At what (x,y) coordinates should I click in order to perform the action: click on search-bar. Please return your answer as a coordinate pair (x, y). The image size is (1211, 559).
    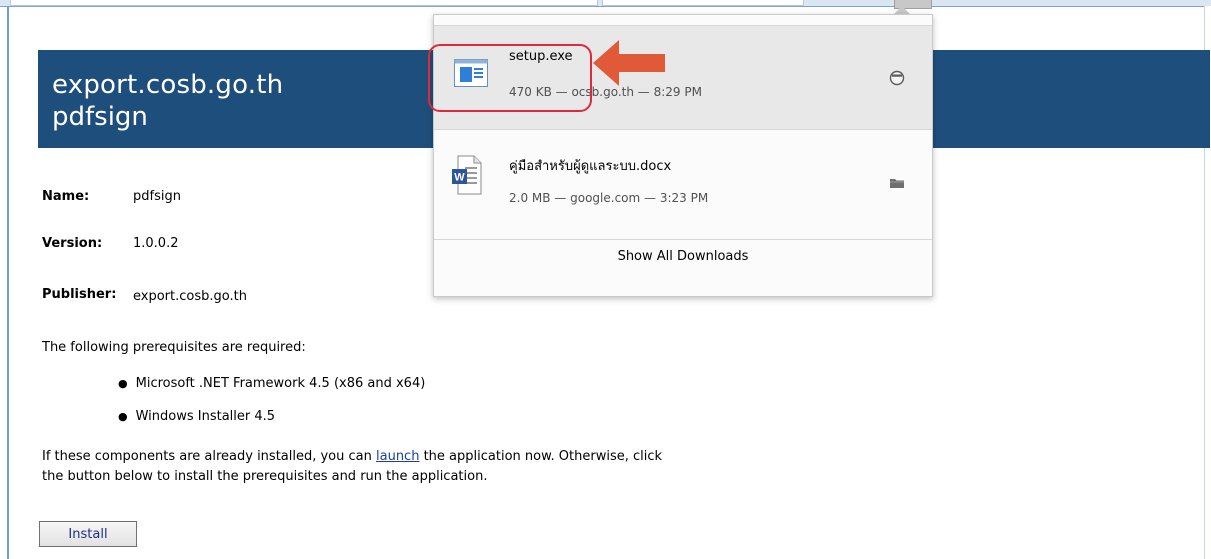
    Looking at the image, I should click on (703, 3).